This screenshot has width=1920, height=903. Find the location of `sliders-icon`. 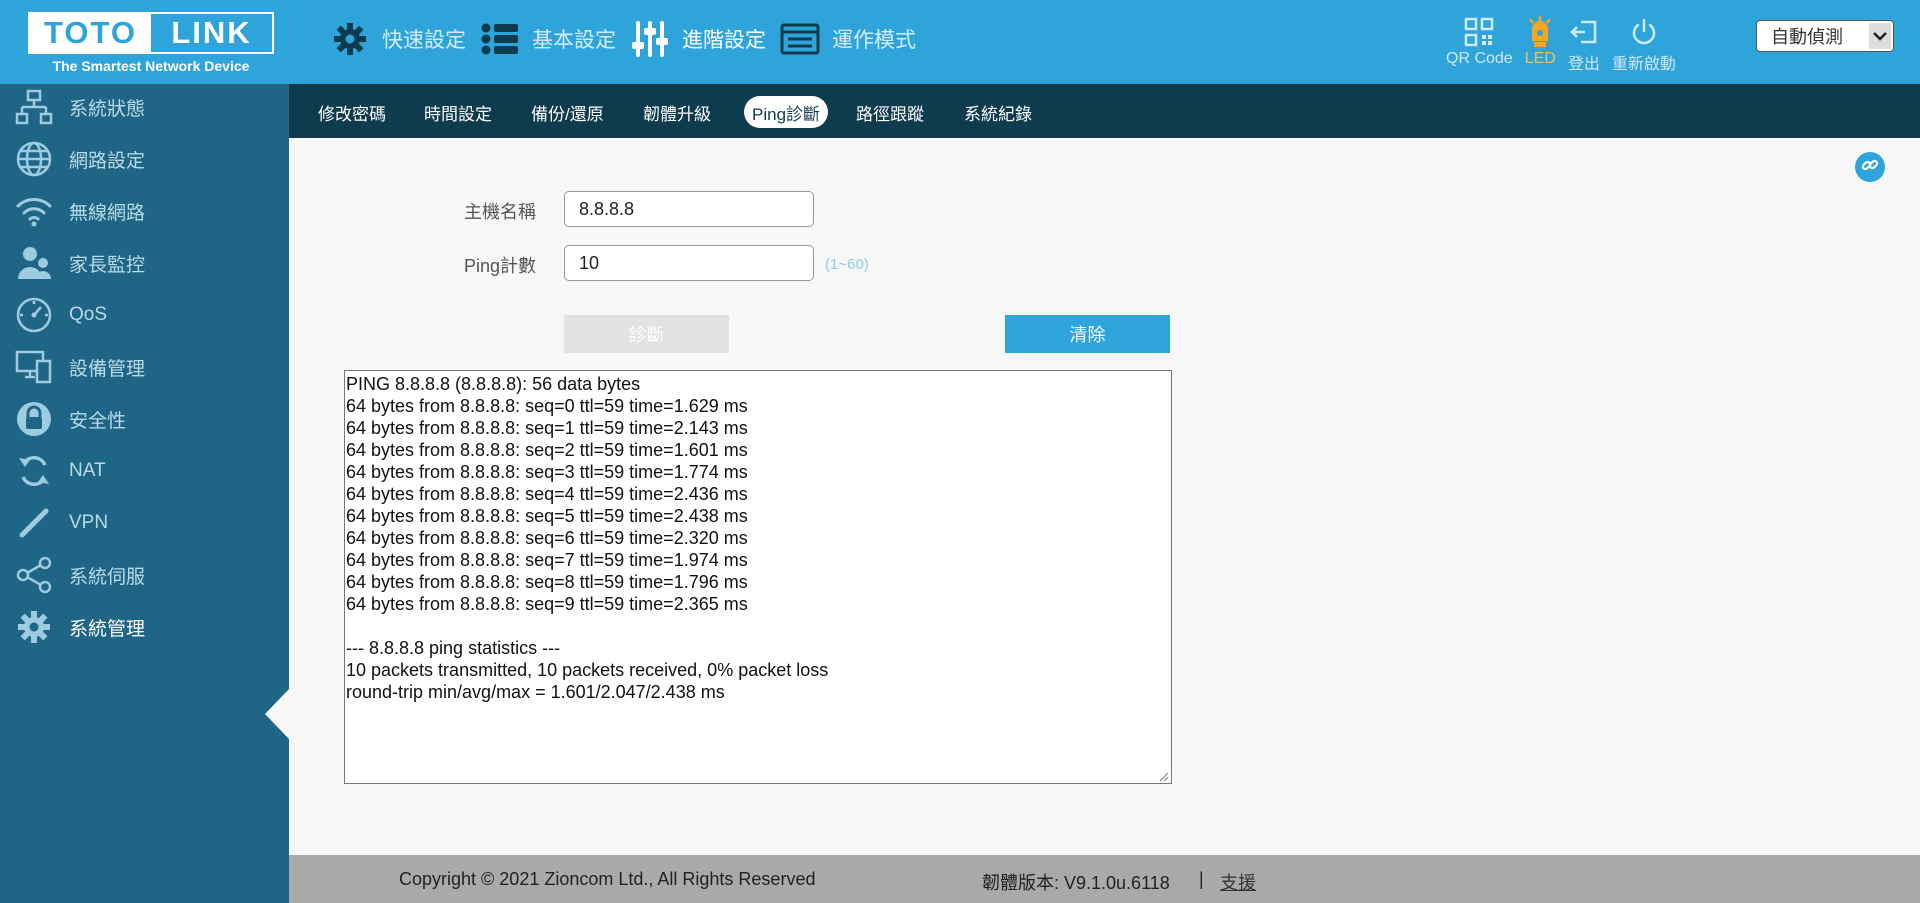

sliders-icon is located at coordinates (650, 39).